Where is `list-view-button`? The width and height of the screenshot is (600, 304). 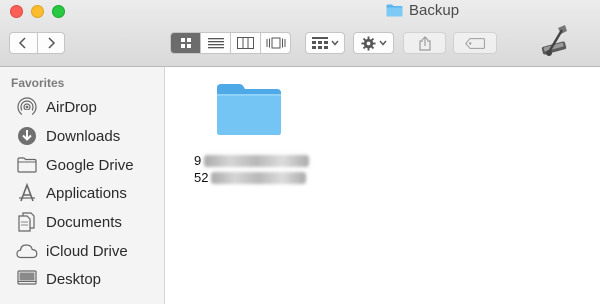
list-view-button is located at coordinates (215, 43).